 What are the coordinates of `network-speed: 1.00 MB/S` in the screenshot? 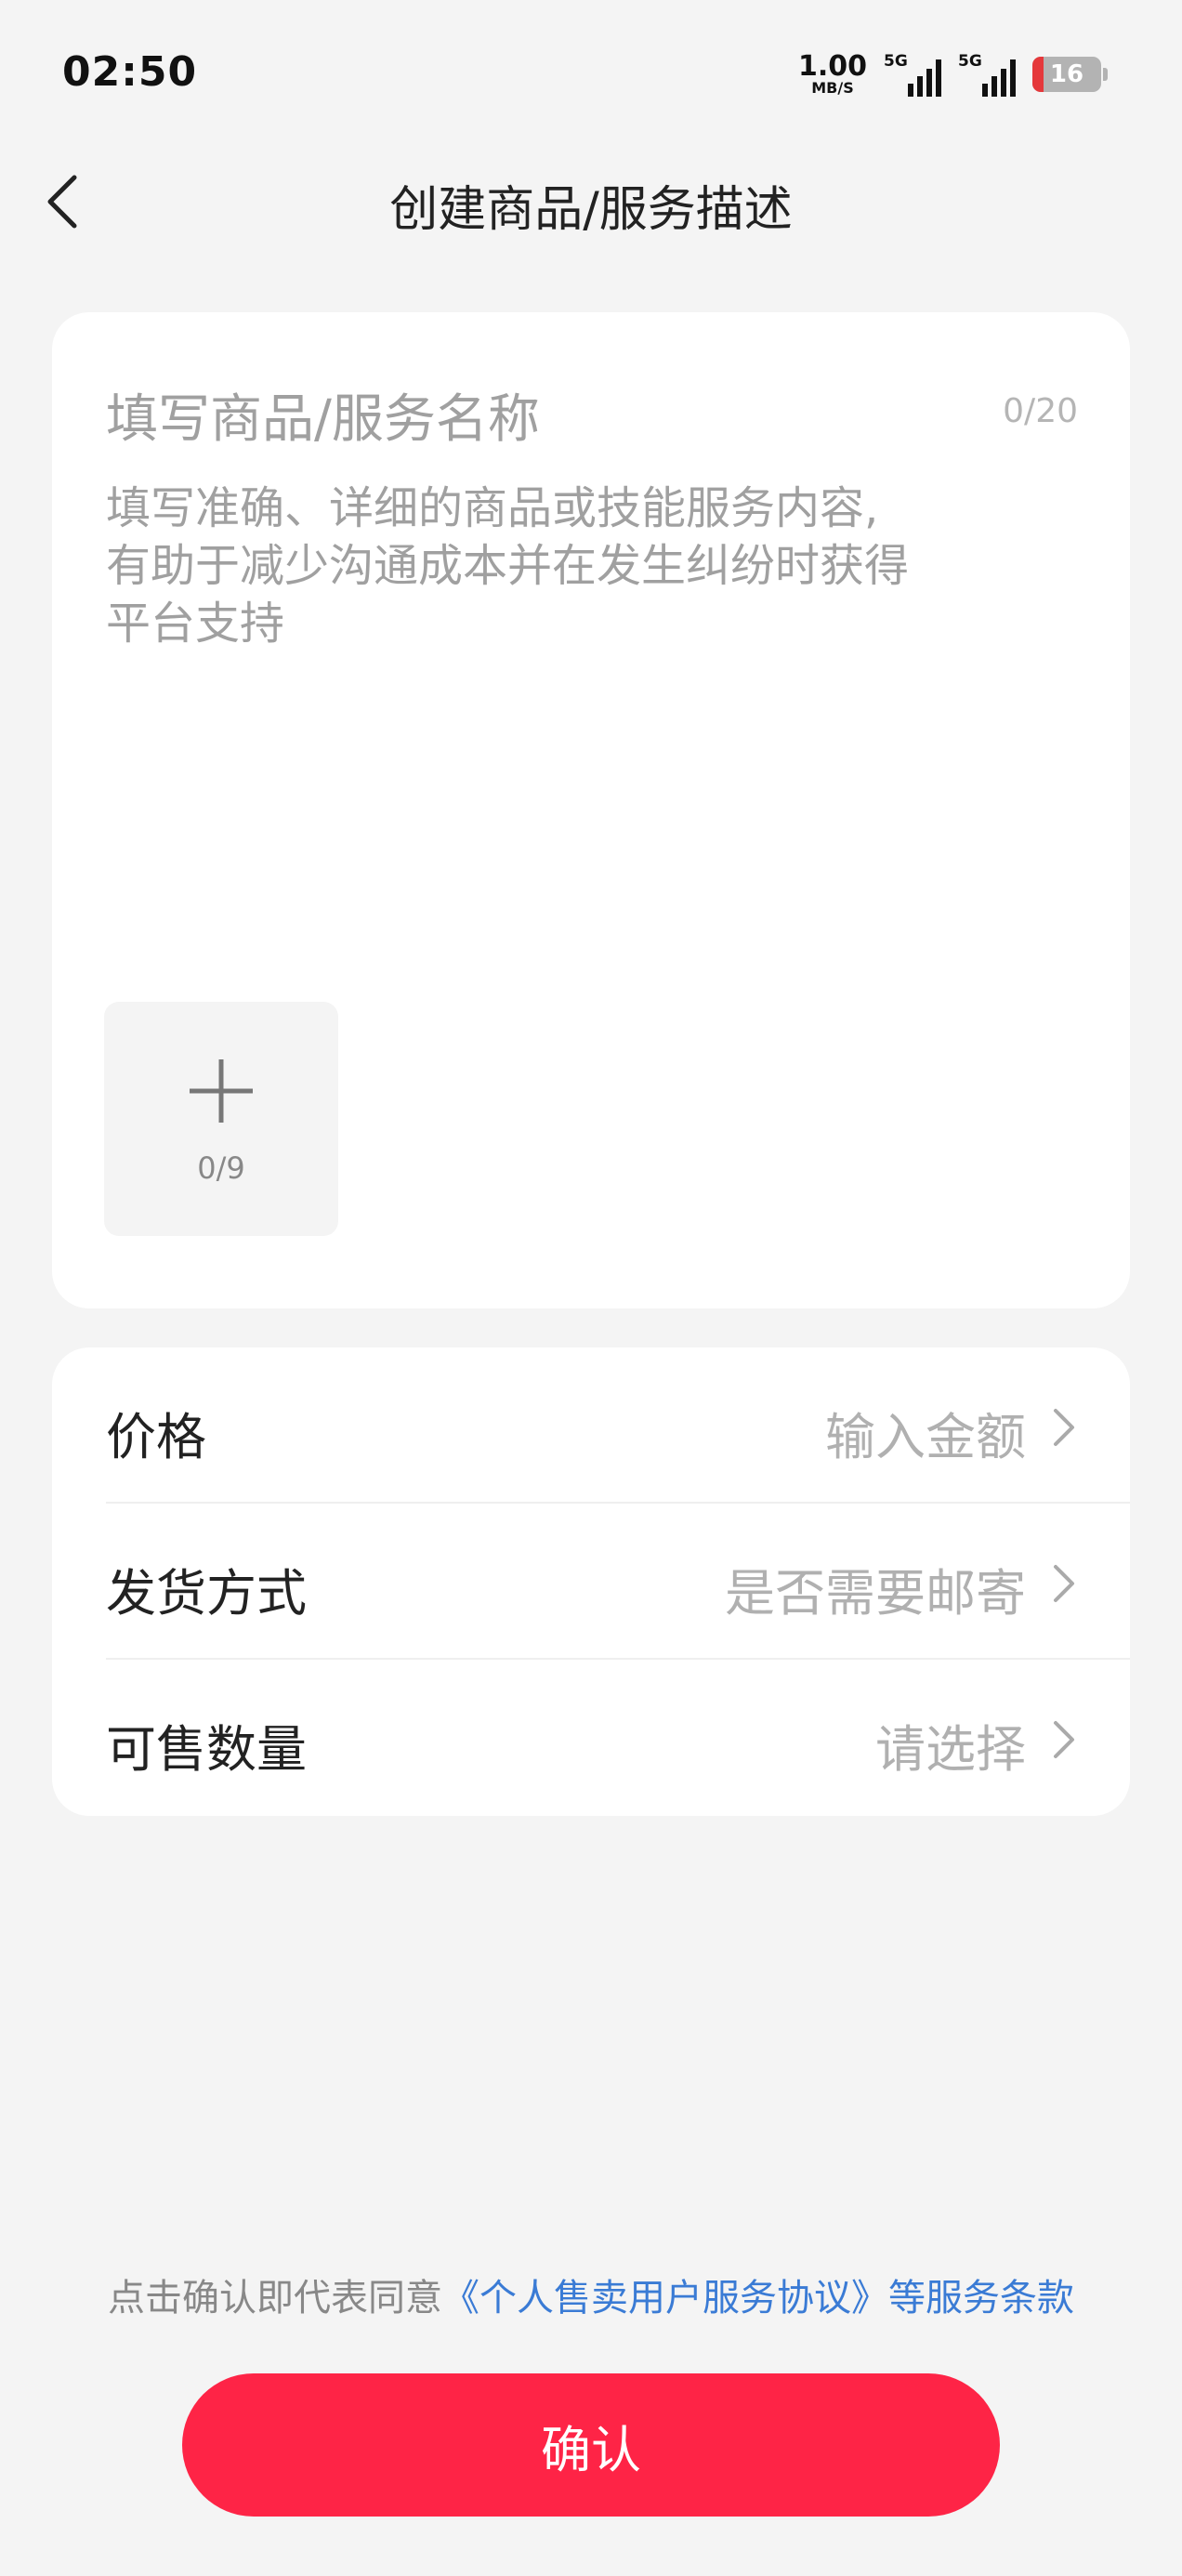 It's located at (832, 74).